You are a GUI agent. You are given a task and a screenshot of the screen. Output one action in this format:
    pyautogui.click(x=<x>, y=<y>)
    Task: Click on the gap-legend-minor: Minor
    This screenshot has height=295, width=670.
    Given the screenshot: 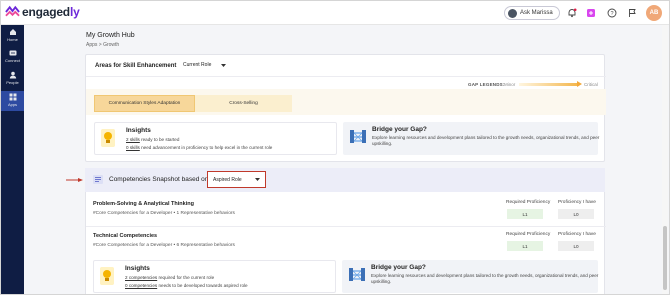 What is the action you would take?
    pyautogui.click(x=510, y=84)
    